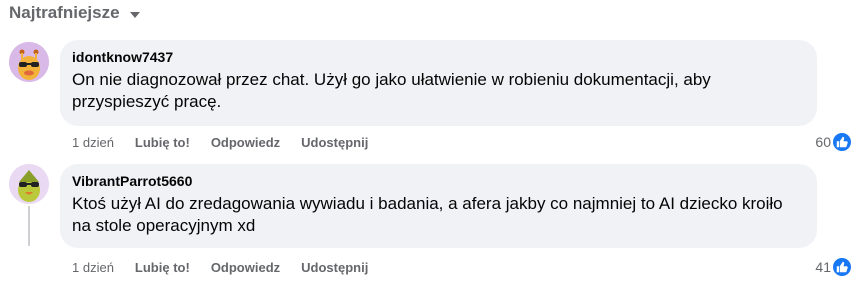 Image resolution: width=867 pixels, height=282 pixels. I want to click on sort-dropdown: Najtrafniejsze, so click(74, 13).